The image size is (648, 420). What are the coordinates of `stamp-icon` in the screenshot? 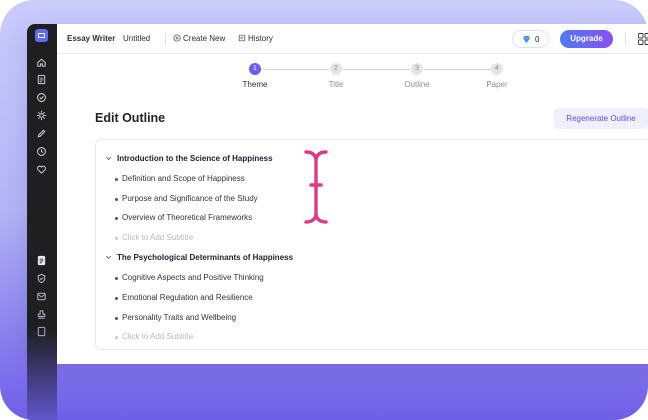 It's located at (41, 314).